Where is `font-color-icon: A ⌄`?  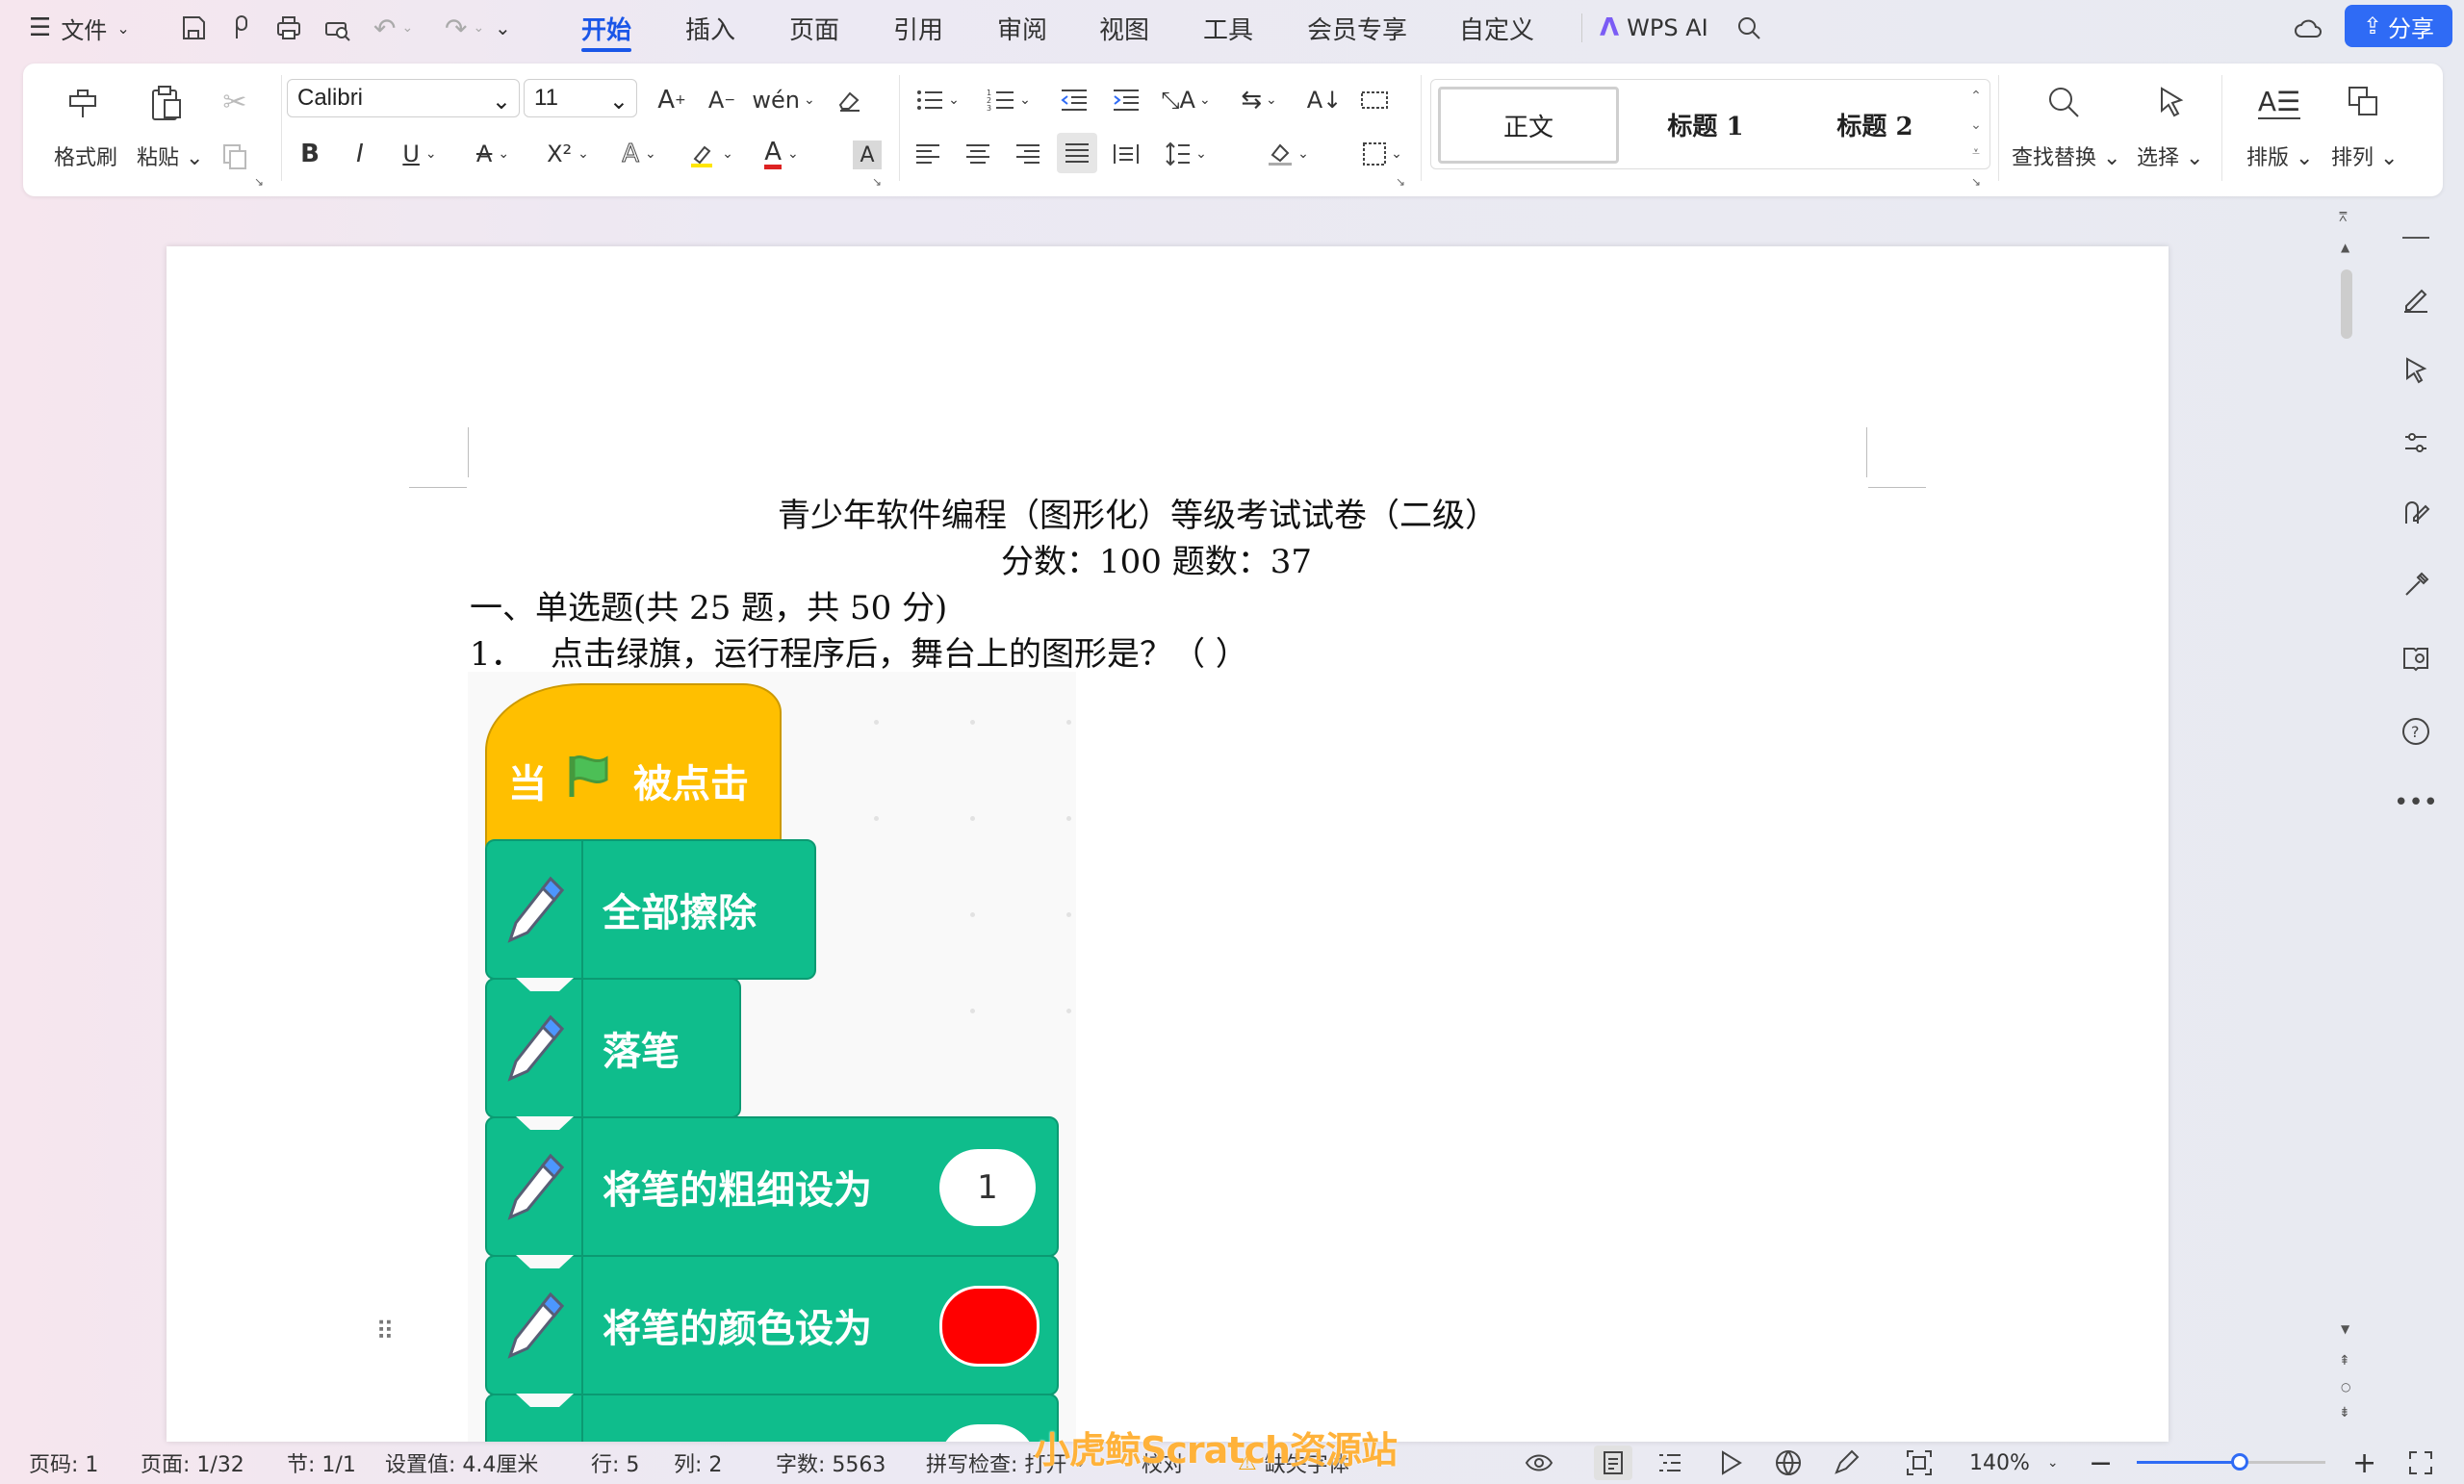
font-color-icon: A ⌄ is located at coordinates (781, 154).